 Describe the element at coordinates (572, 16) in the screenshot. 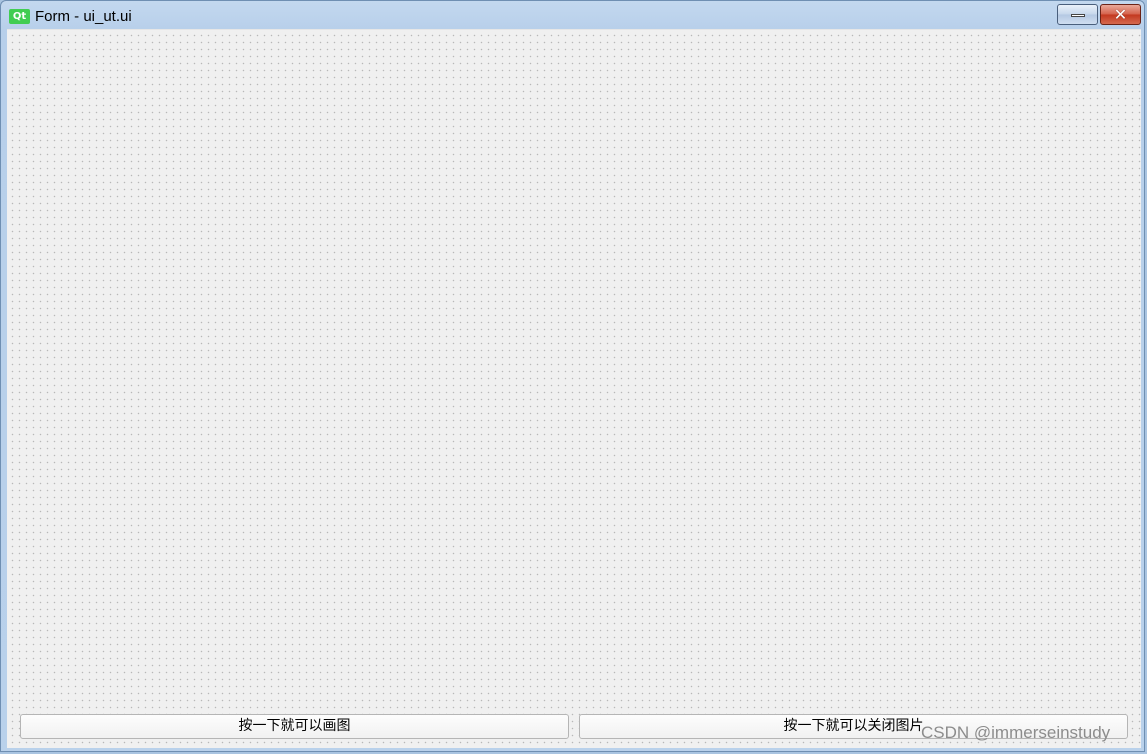

I see `title-bar: Qt Form - ui_ut.ui ✕` at that location.